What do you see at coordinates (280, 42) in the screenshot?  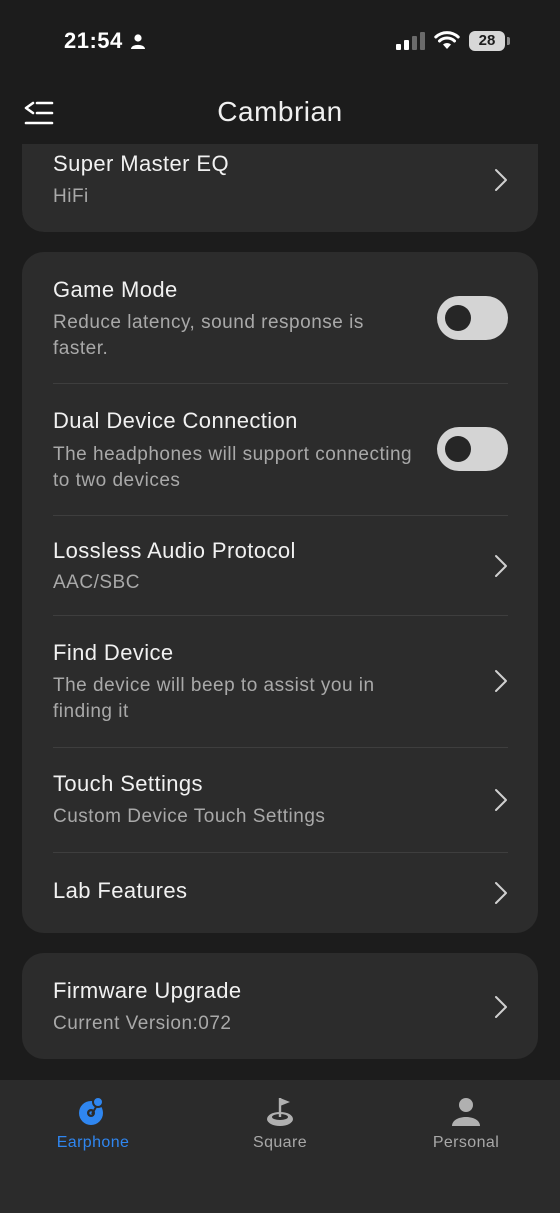 I see `status-bar: 21:54 28` at bounding box center [280, 42].